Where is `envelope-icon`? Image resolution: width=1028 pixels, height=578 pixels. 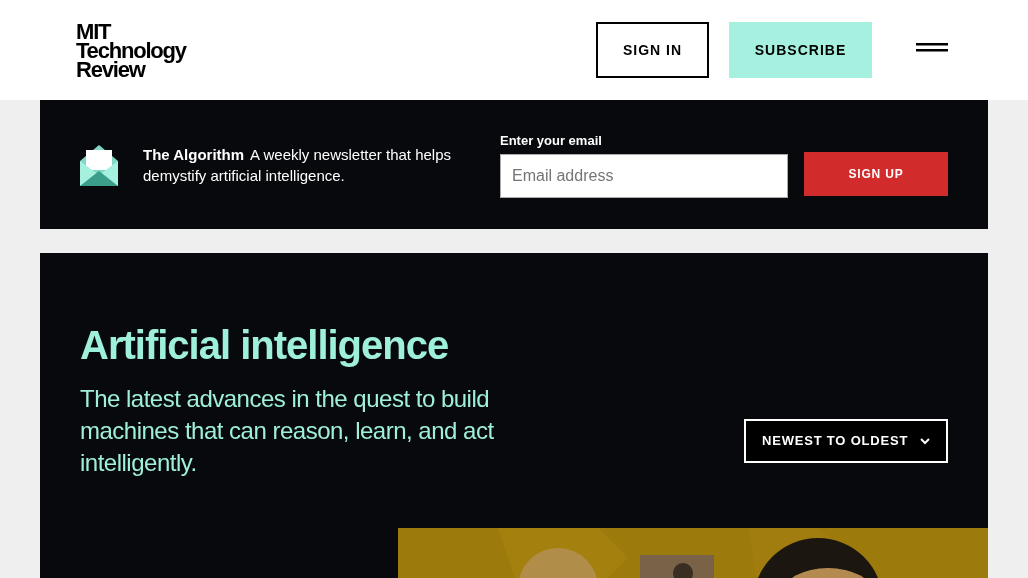
envelope-icon is located at coordinates (99, 164).